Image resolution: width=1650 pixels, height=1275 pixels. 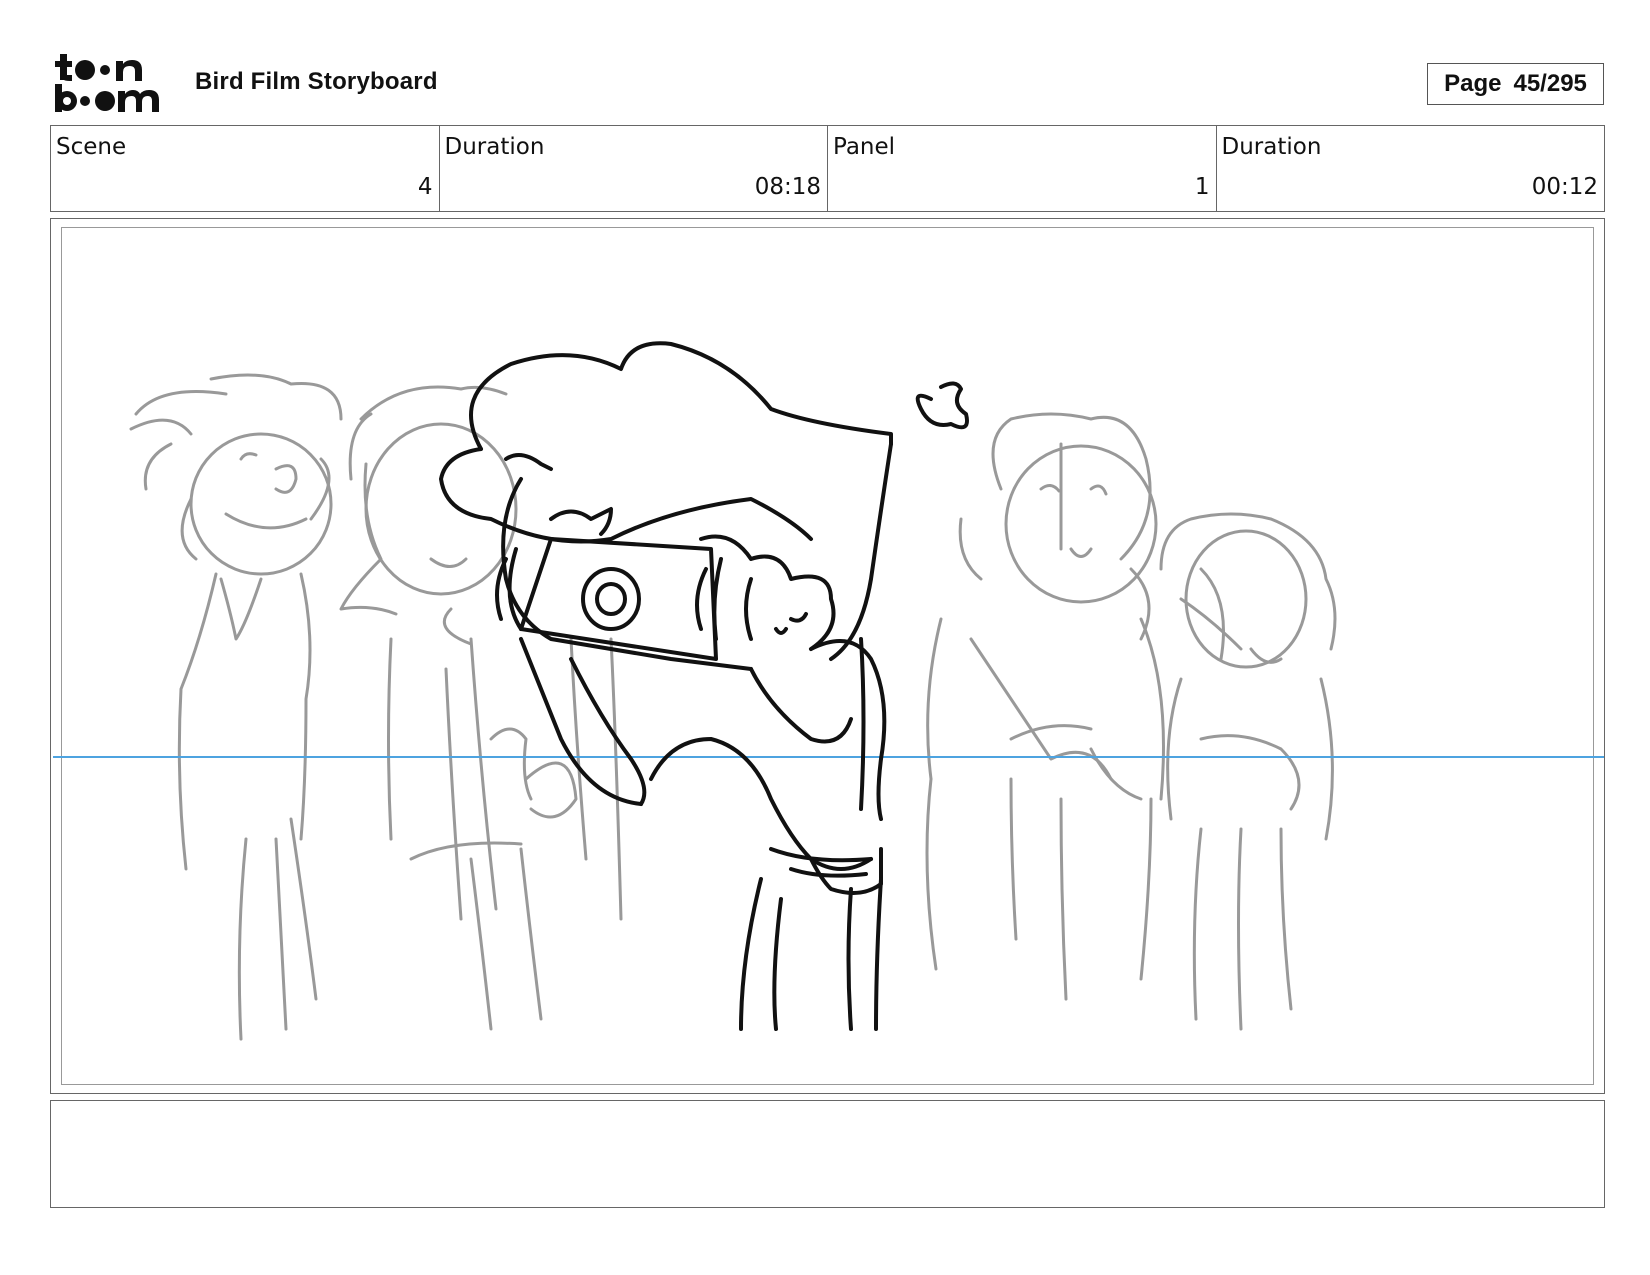 I want to click on panel-duration-value: 00:12, so click(x=1564, y=187).